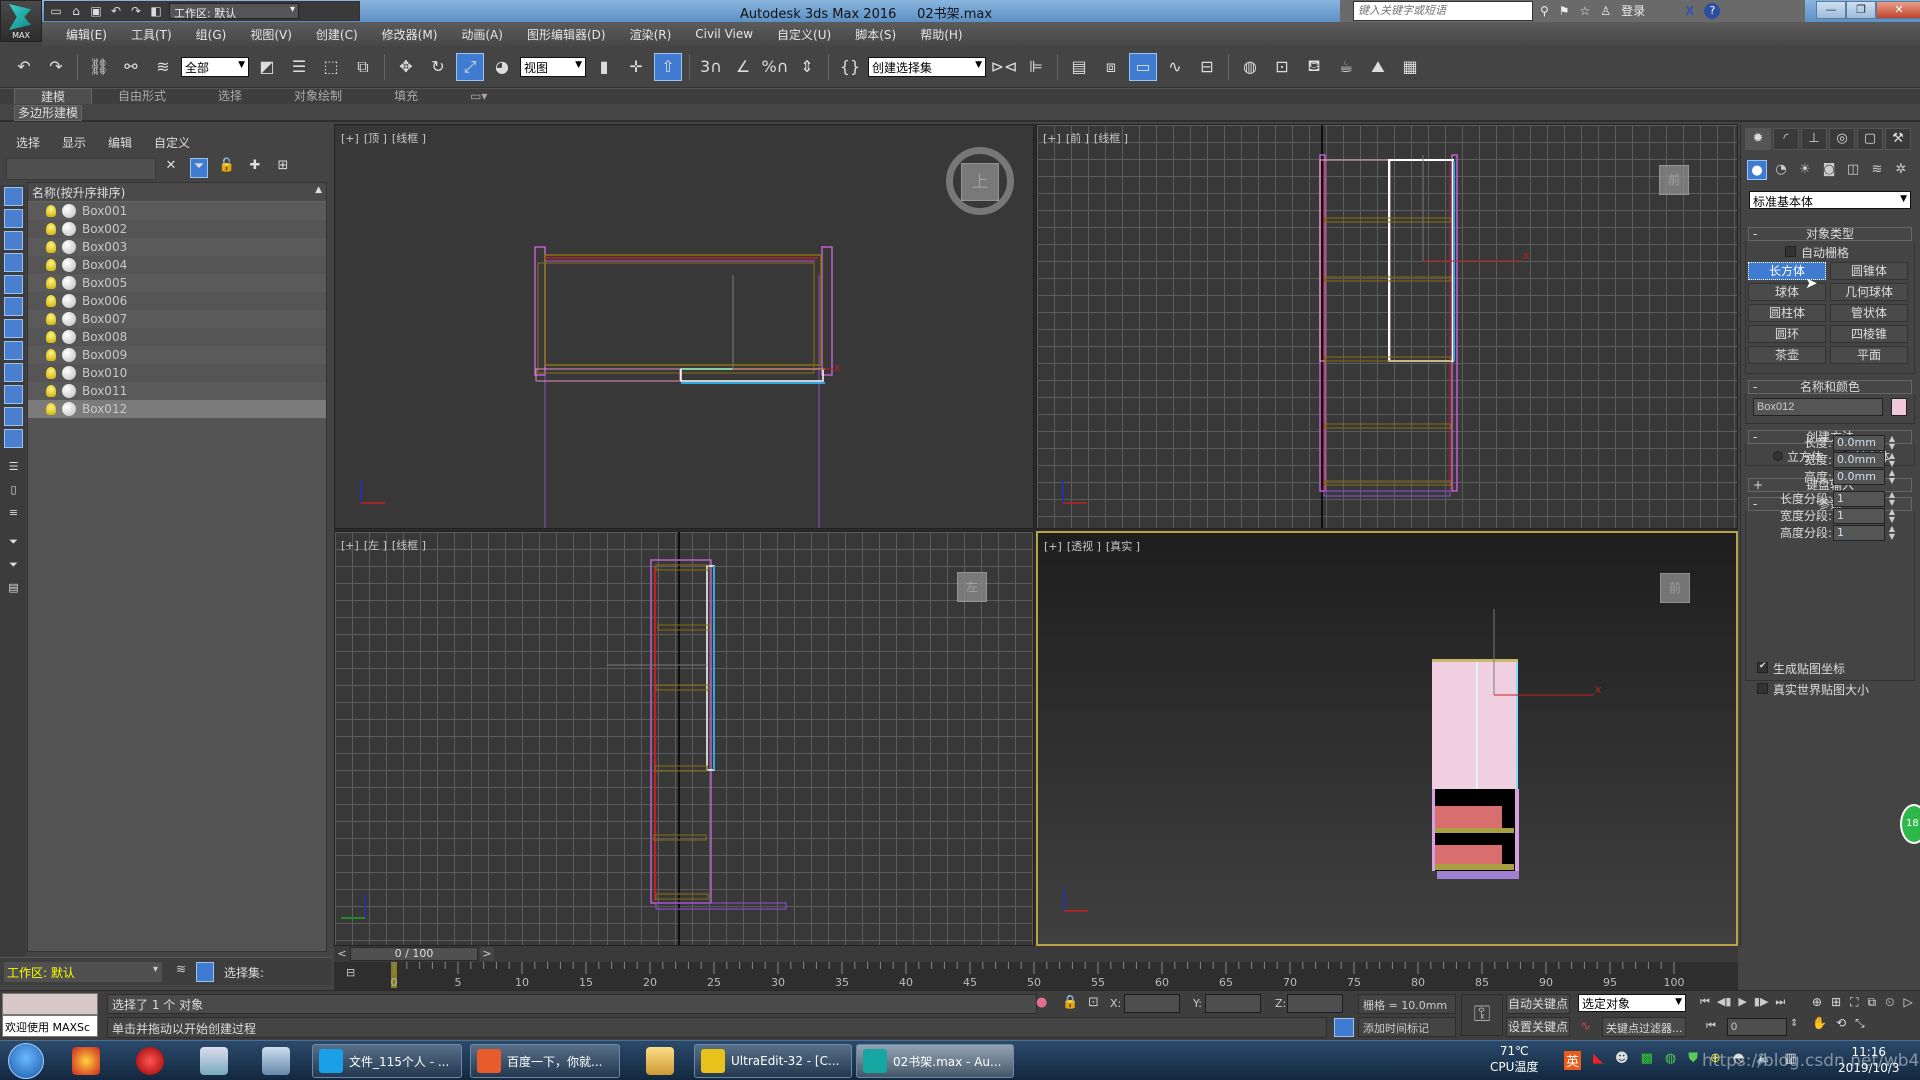 This screenshot has height=1080, width=1920. I want to click on tab-modeling: 建模, so click(53, 96).